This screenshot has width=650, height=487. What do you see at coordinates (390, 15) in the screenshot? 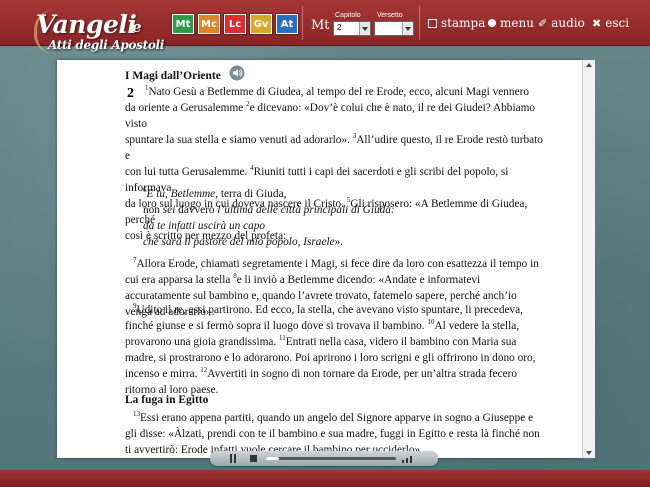
I see `verse-label: Versetto` at bounding box center [390, 15].